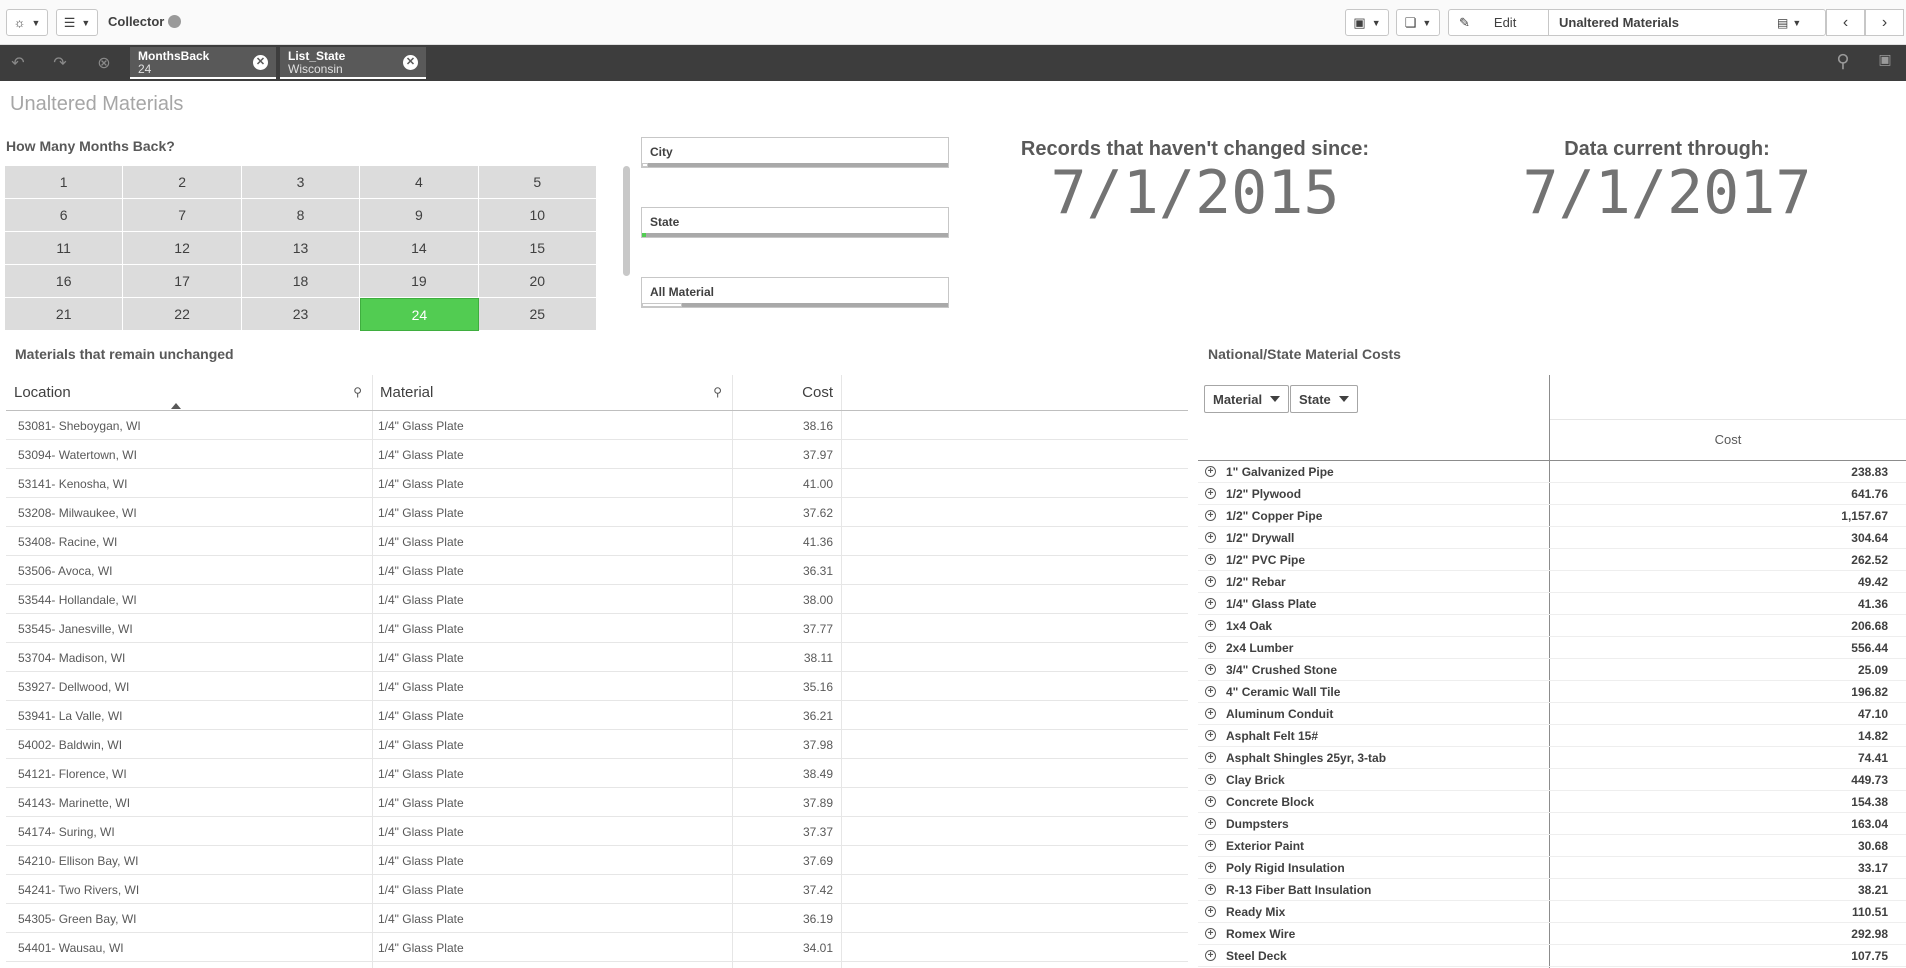  Describe the element at coordinates (597, 483) in the screenshot. I see `table-row: 53141- Kenosha, WI 1/4" Glass Plate 41.00` at that location.